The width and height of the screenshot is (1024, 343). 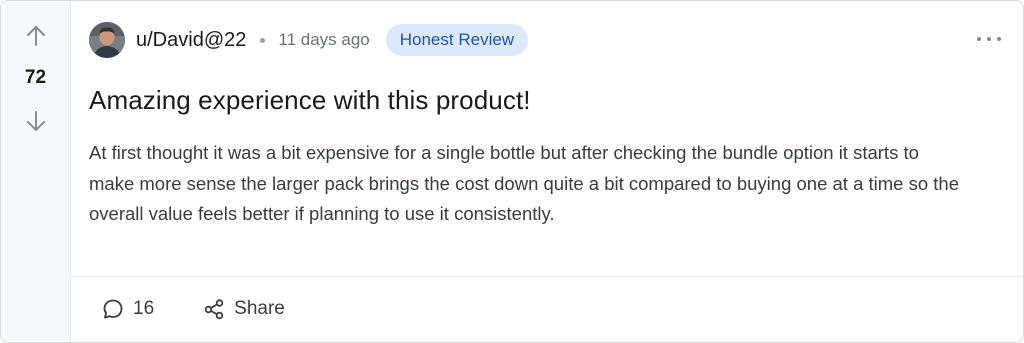 I want to click on comments-count: 16, so click(x=144, y=308).